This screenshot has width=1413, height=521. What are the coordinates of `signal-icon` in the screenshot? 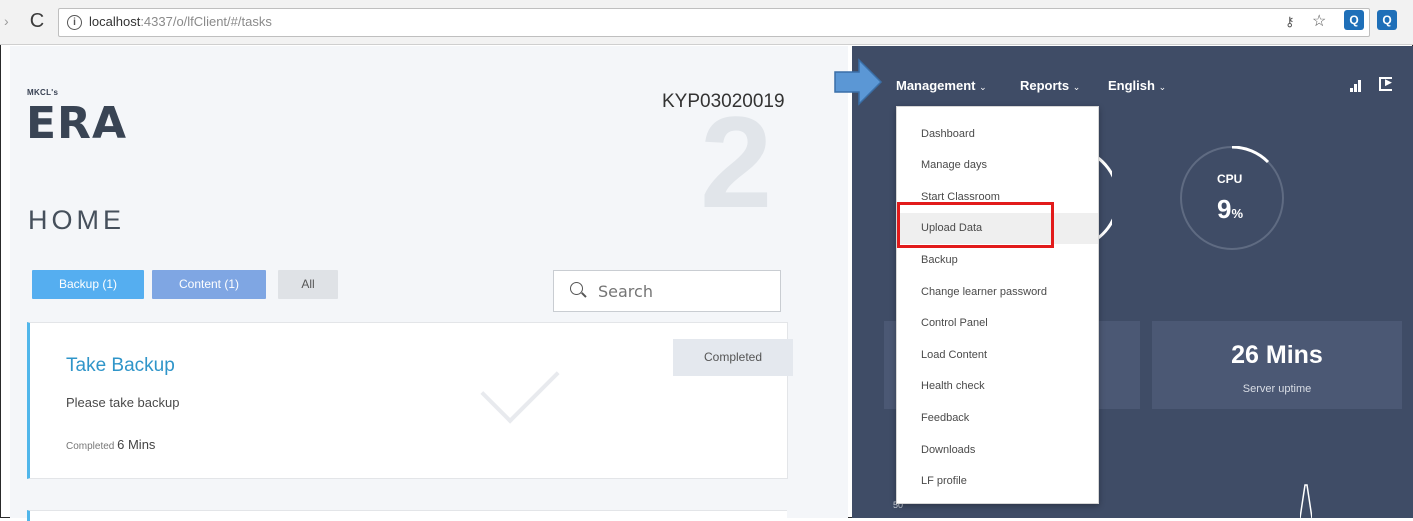 It's located at (1357, 86).